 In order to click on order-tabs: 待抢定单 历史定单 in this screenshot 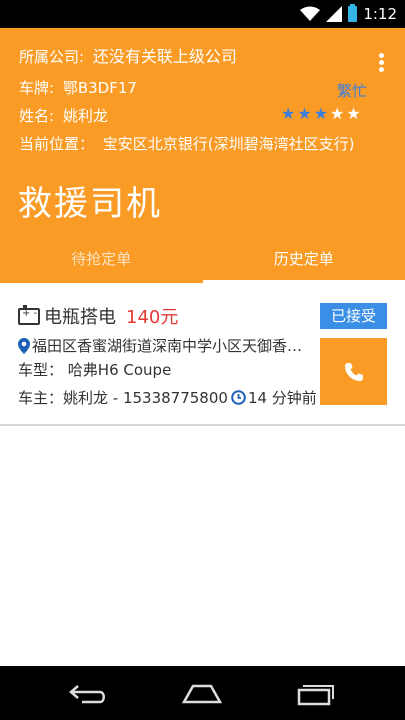, I will do `click(202, 262)`.